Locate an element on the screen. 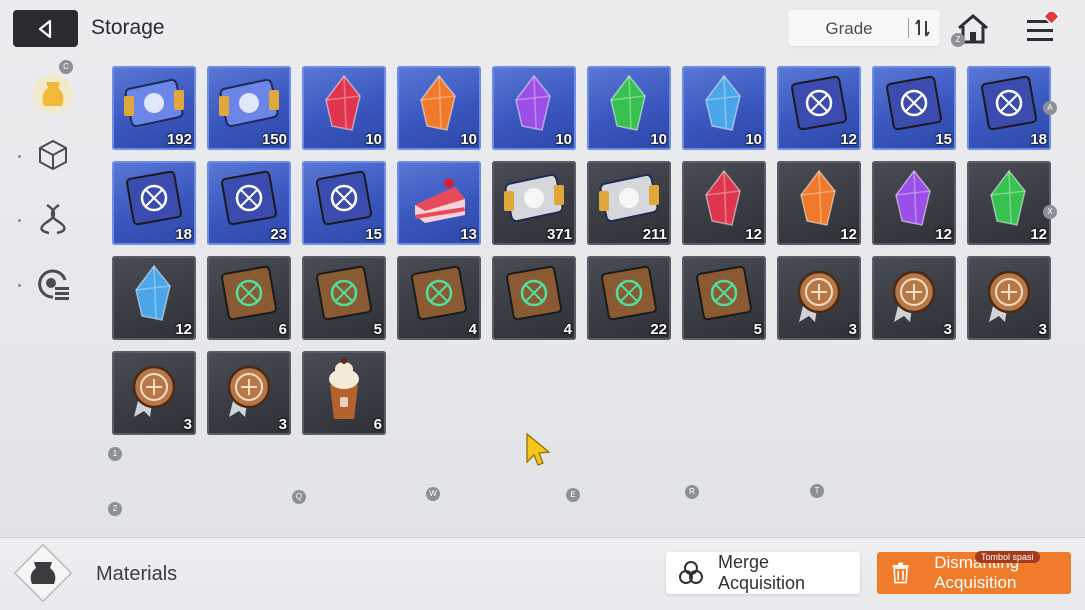  item-slot: 211 is located at coordinates (629, 203).